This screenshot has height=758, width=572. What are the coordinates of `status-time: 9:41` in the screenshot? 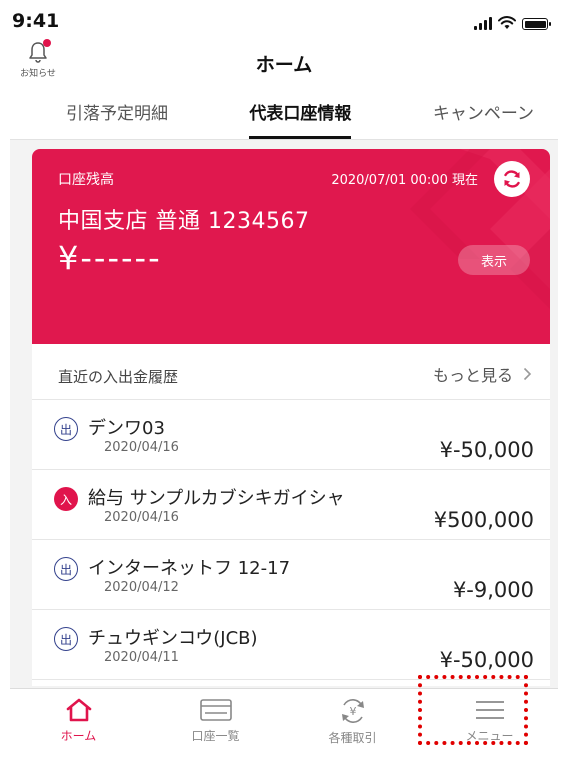 It's located at (36, 21).